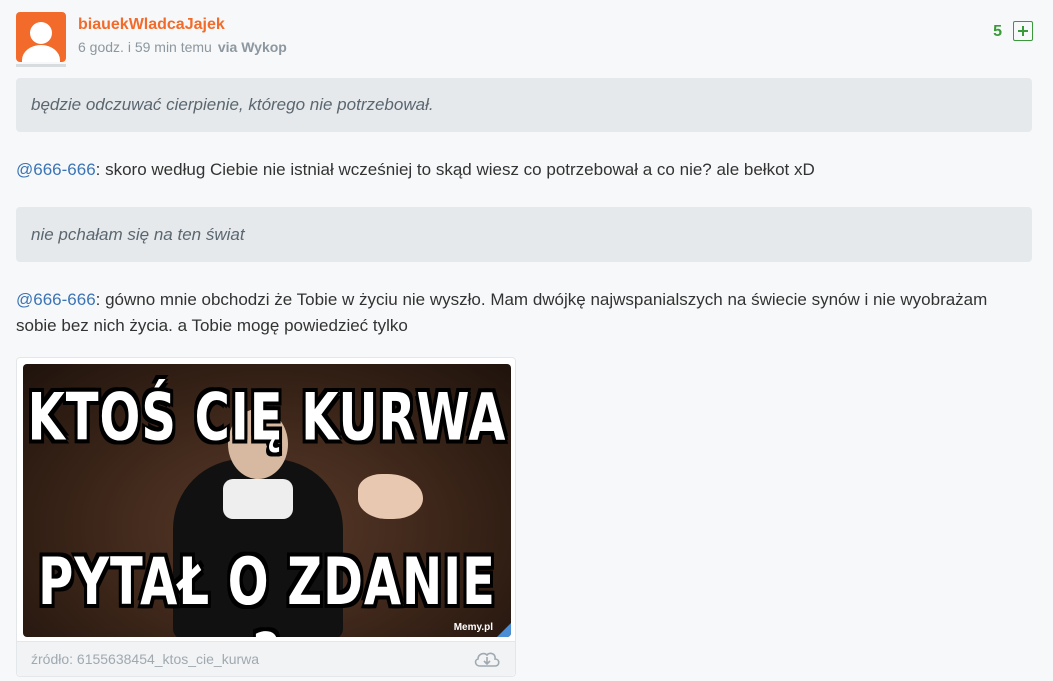 The height and width of the screenshot is (681, 1053). What do you see at coordinates (41, 33) in the screenshot?
I see `avatar-head` at bounding box center [41, 33].